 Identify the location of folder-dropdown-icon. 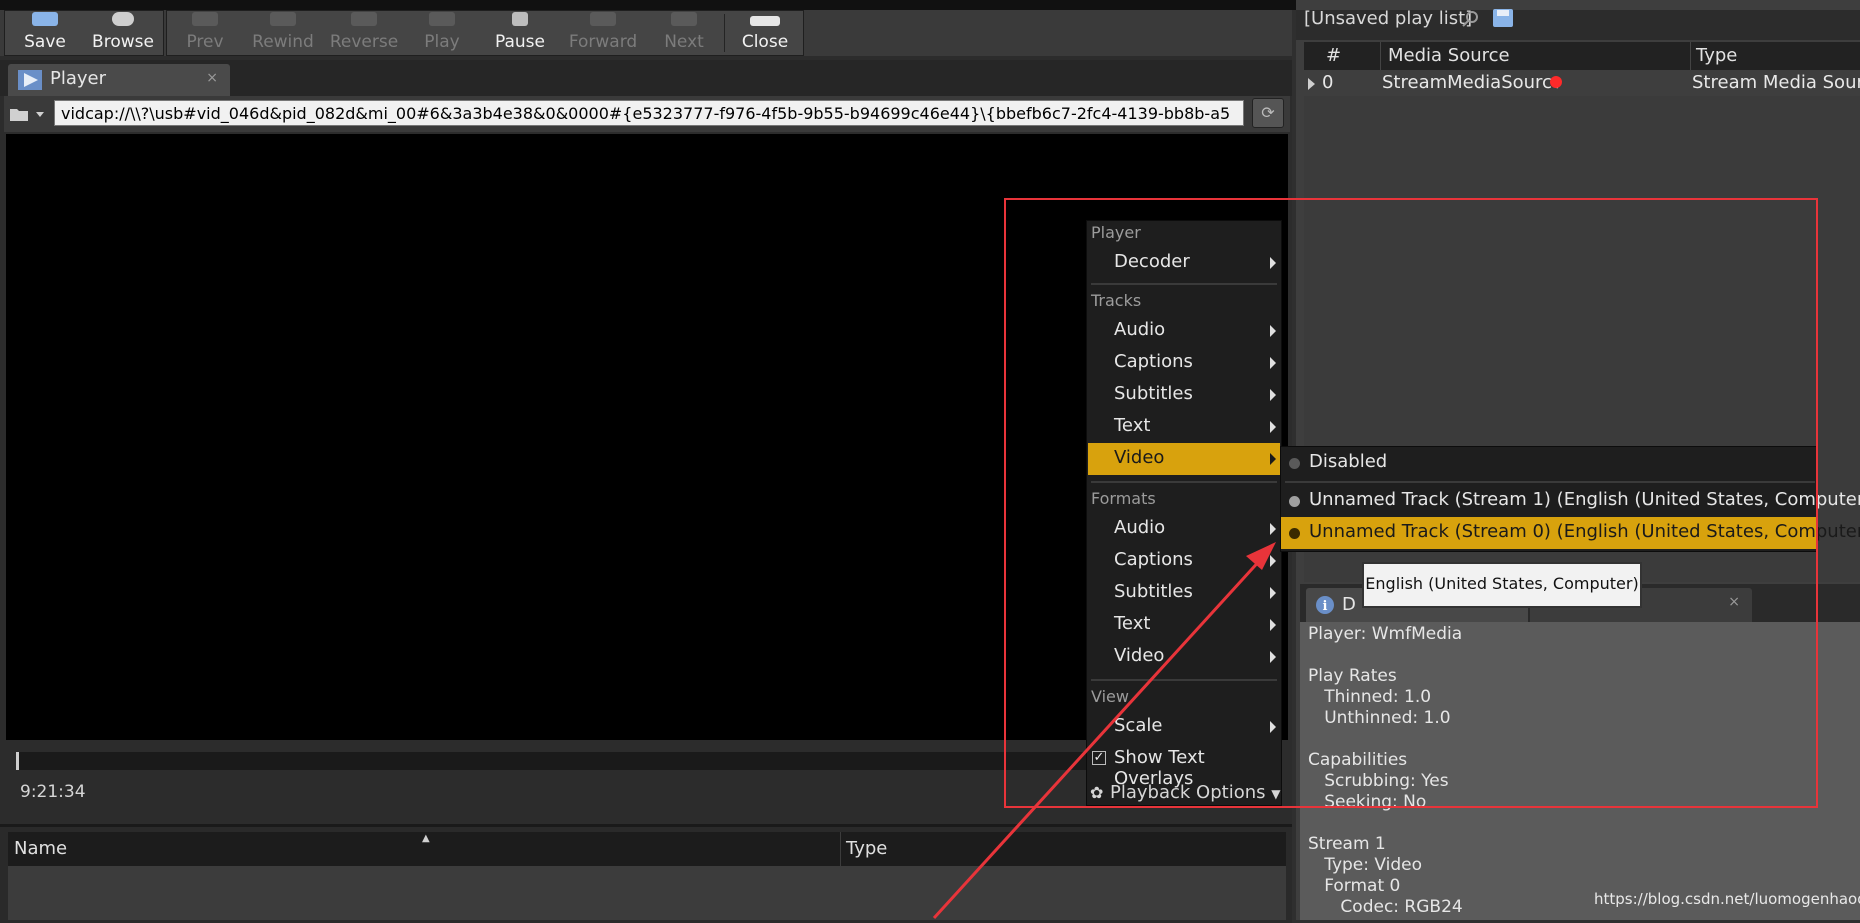
(27, 115).